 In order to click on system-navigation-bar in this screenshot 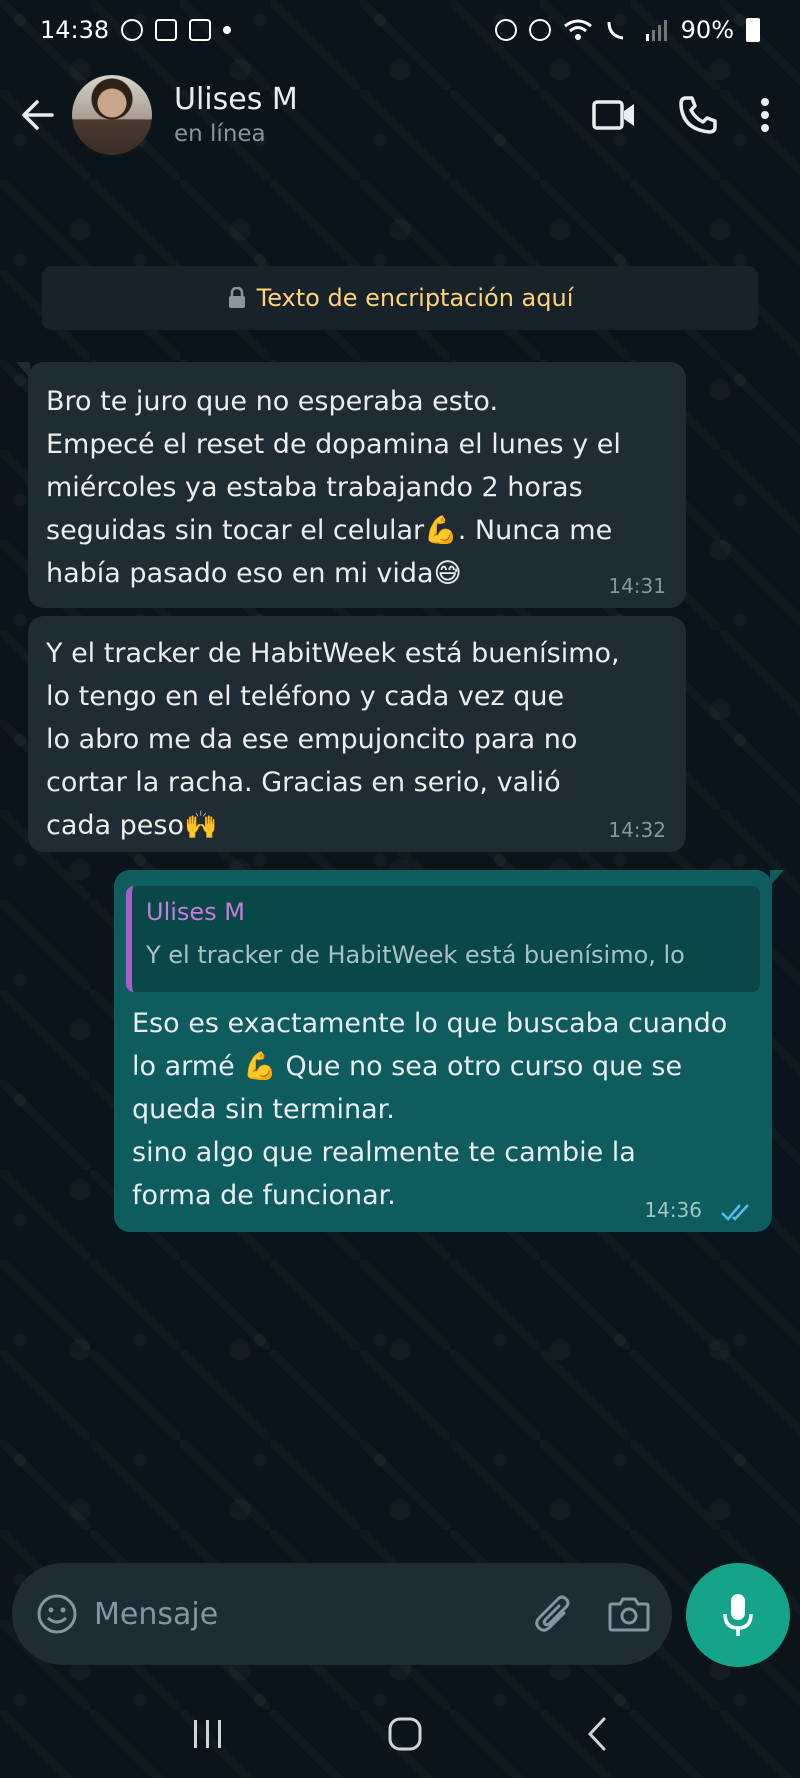, I will do `click(400, 1734)`.